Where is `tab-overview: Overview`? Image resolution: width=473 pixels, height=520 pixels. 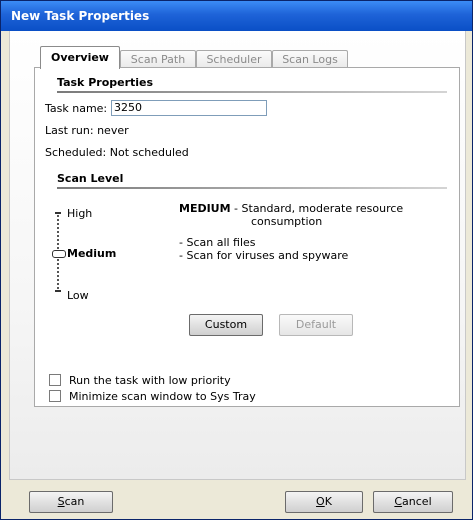 tab-overview: Overview is located at coordinates (80, 57).